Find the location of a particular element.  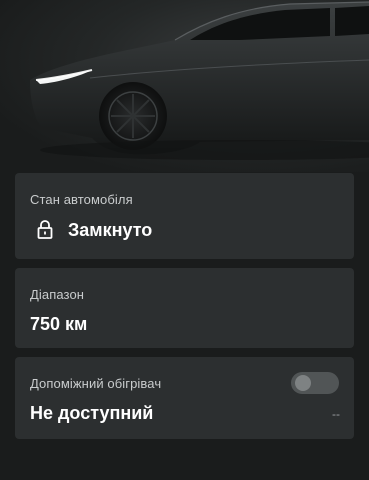

lock-icon is located at coordinates (45, 231).